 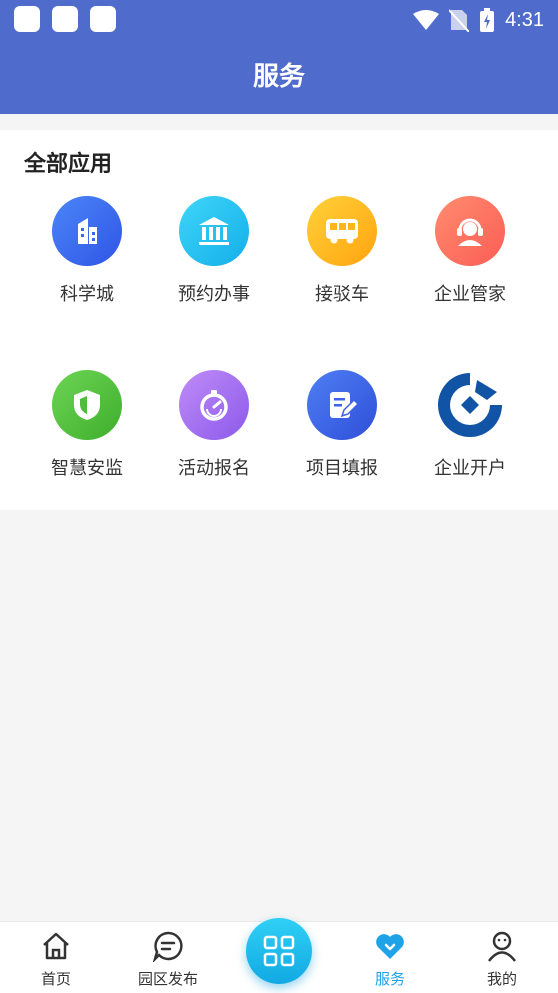 I want to click on building-icon, so click(x=87, y=231).